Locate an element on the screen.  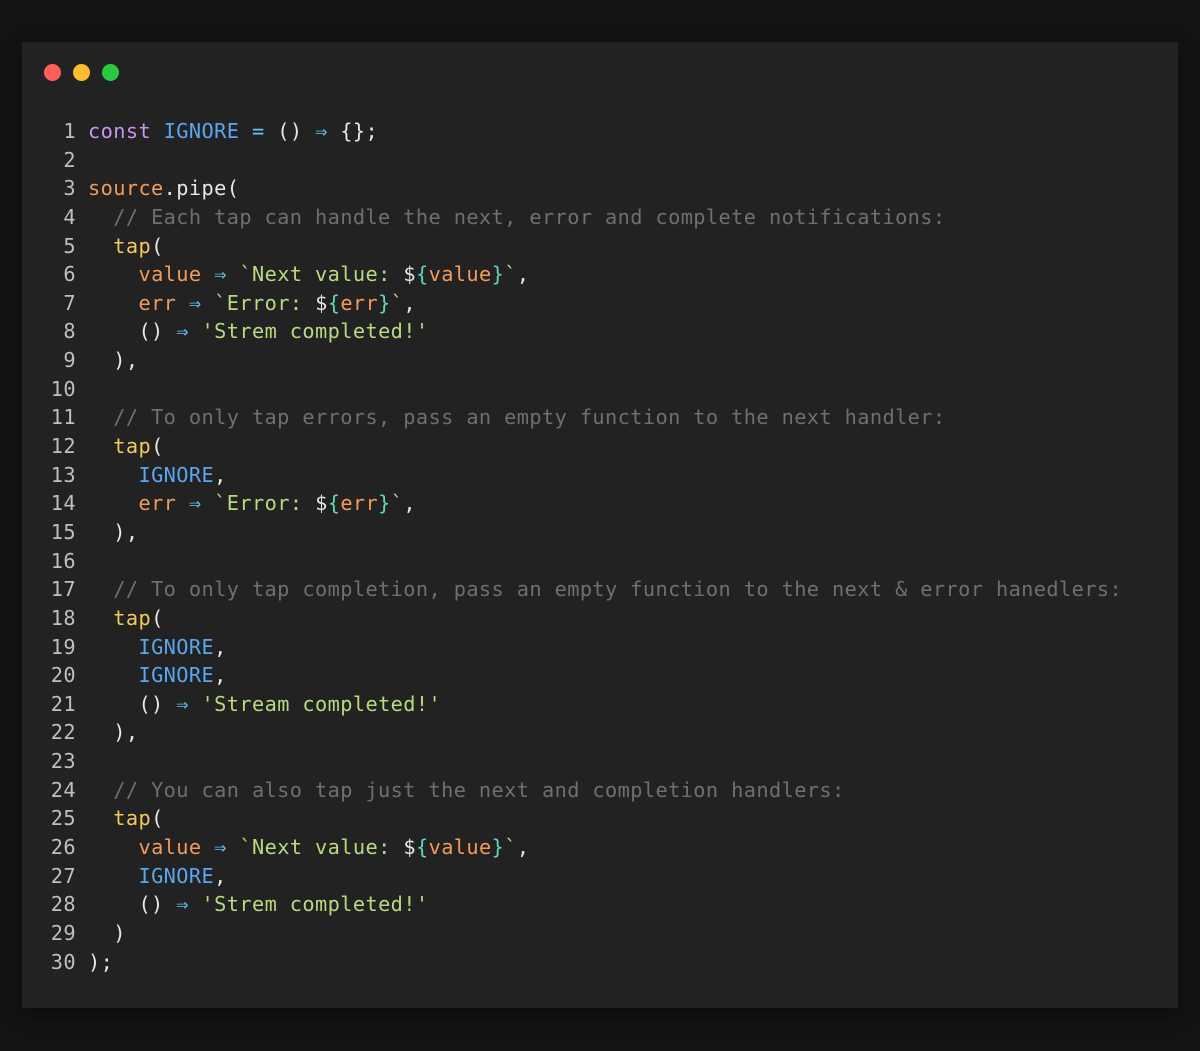
code-line: 3 source.pipe( is located at coordinates (585, 188).